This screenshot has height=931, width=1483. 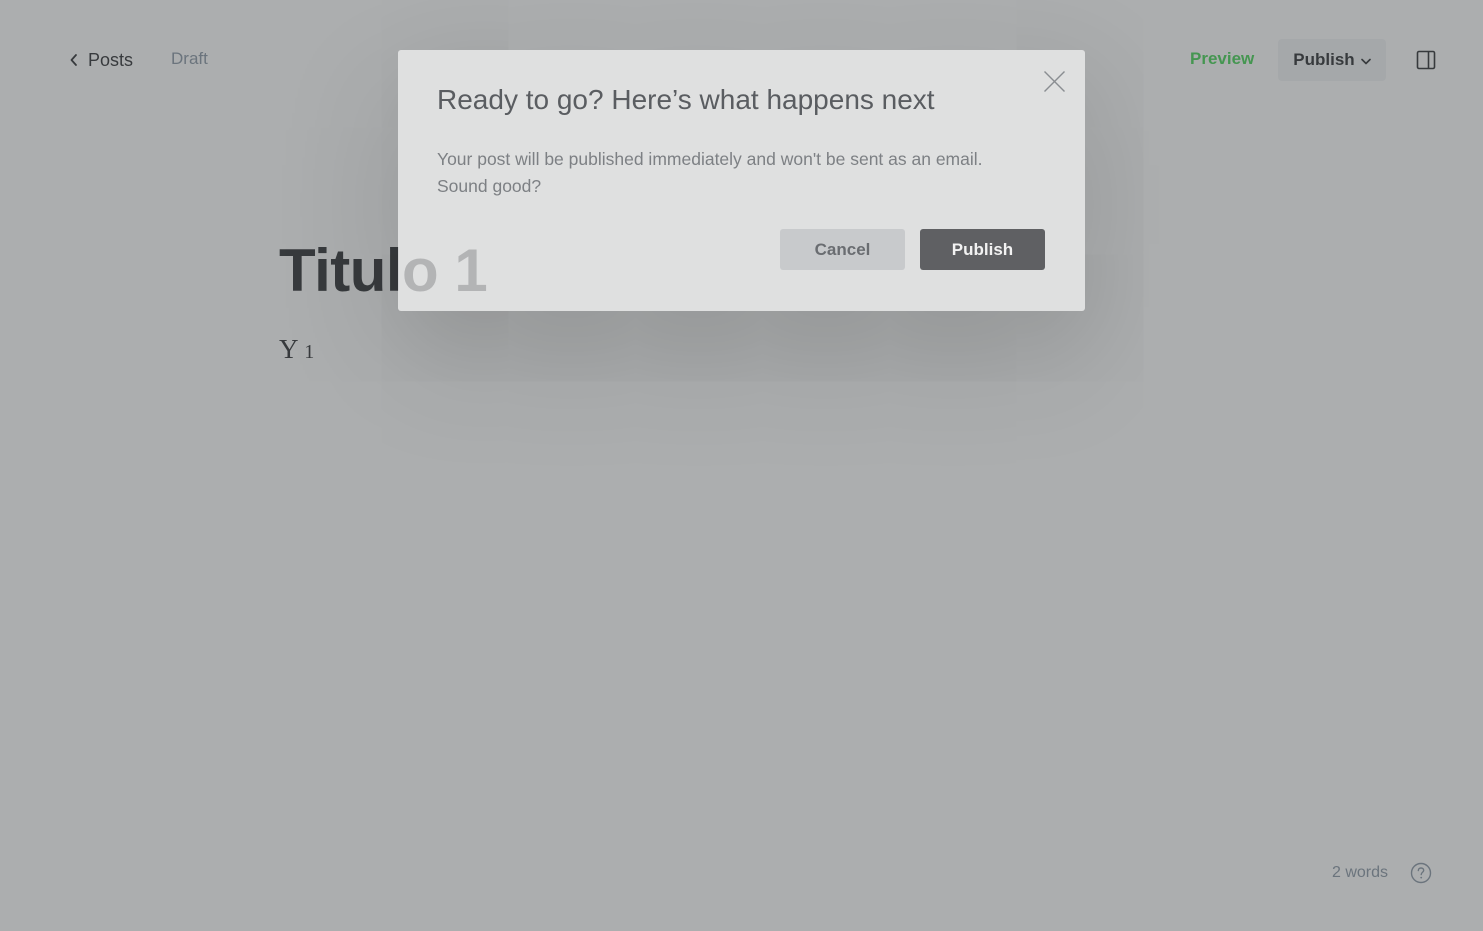 What do you see at coordinates (1054, 81) in the screenshot?
I see `close-icon` at bounding box center [1054, 81].